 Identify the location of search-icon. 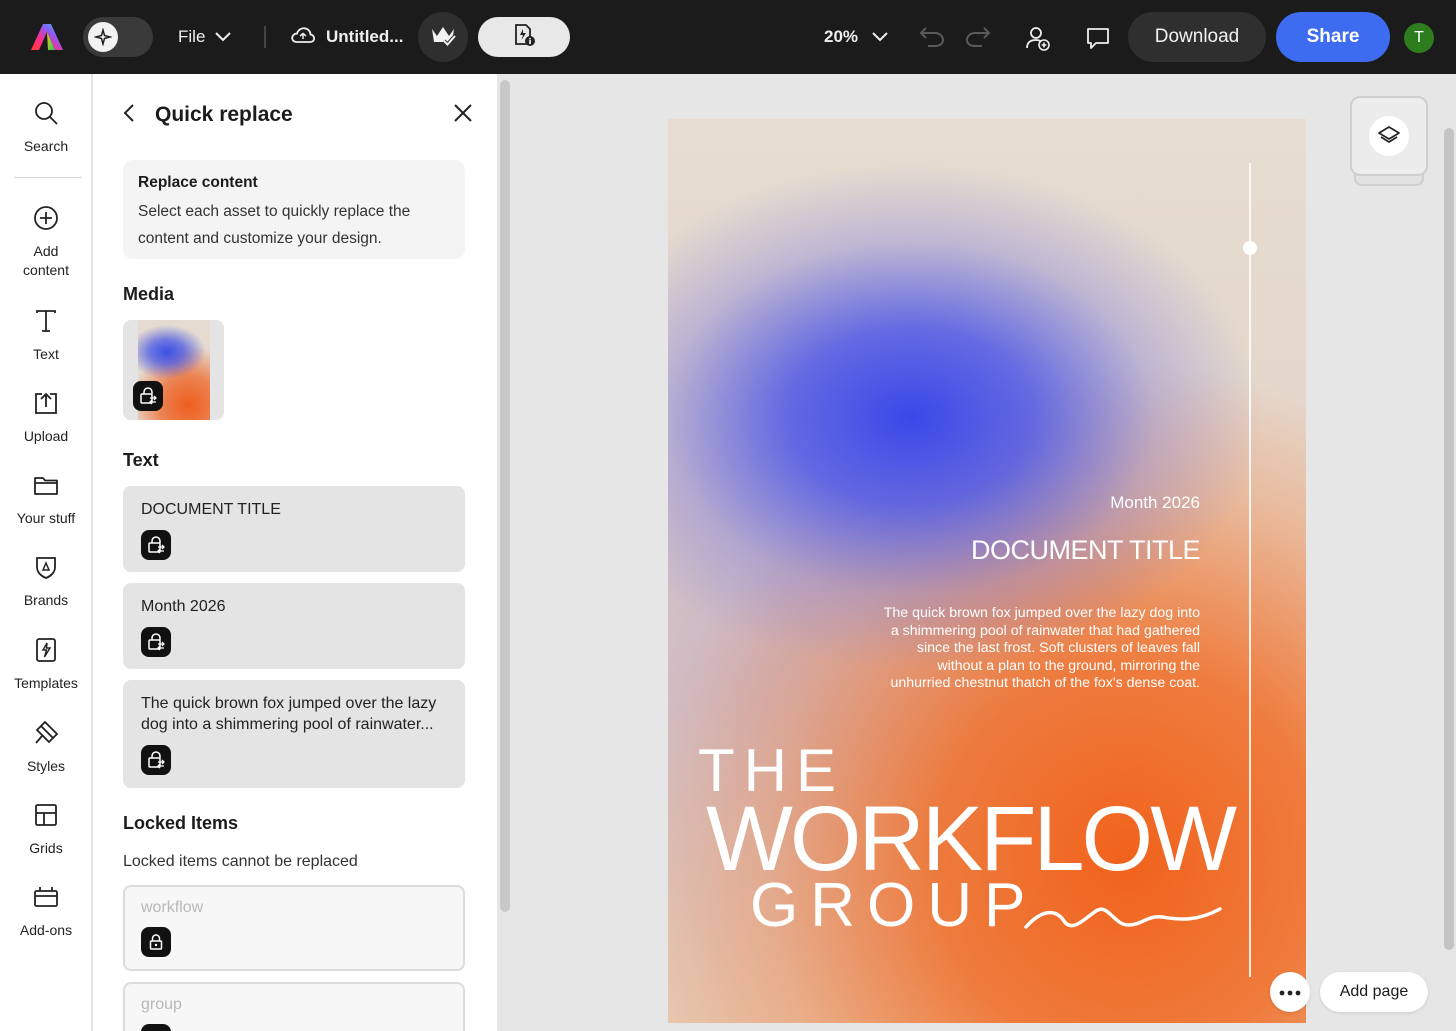
(46, 115).